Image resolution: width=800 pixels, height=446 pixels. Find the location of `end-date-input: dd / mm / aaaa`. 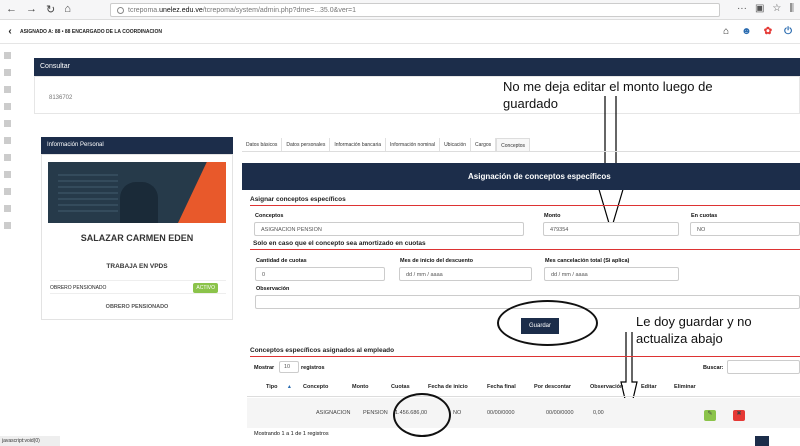

end-date-input: dd / mm / aaaa is located at coordinates (611, 274).